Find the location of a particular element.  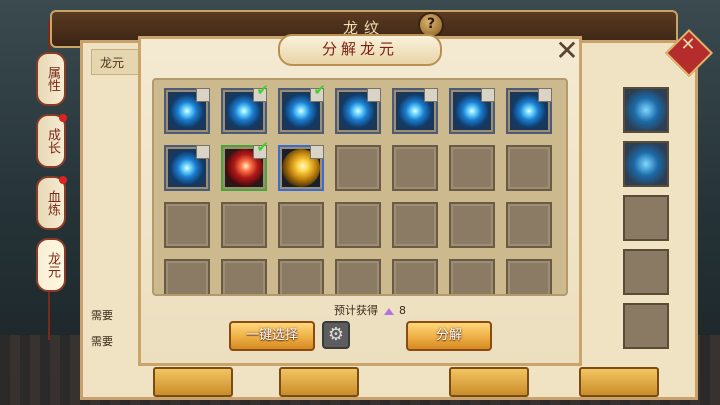

need-label-1: 需要 is located at coordinates (102, 315).